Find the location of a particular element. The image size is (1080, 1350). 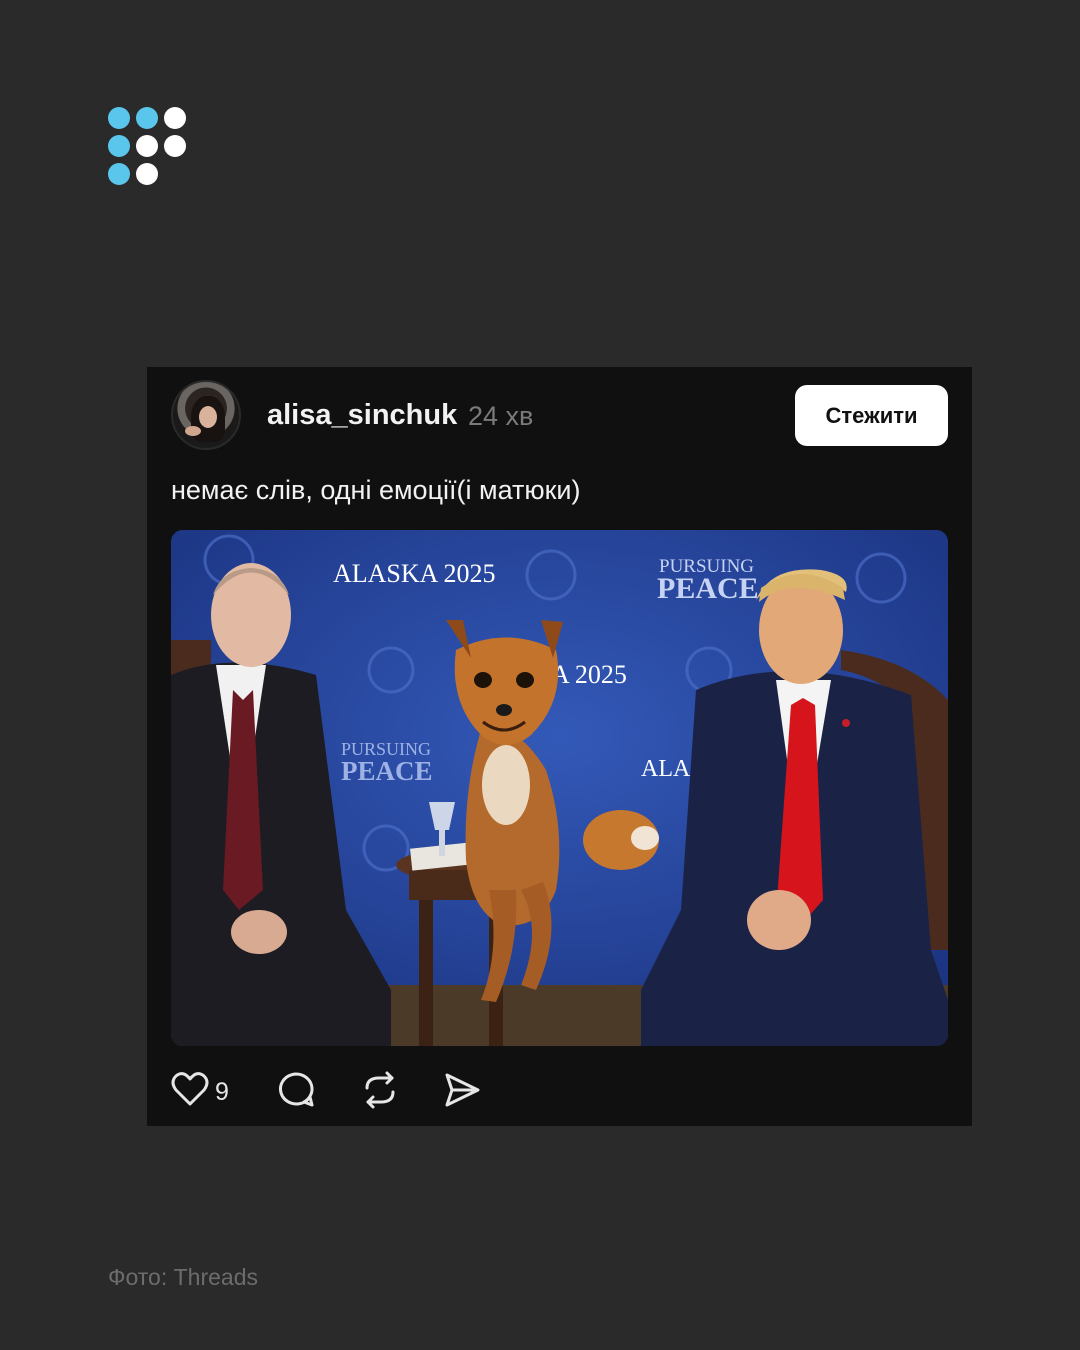

brand-logo is located at coordinates (148, 147).